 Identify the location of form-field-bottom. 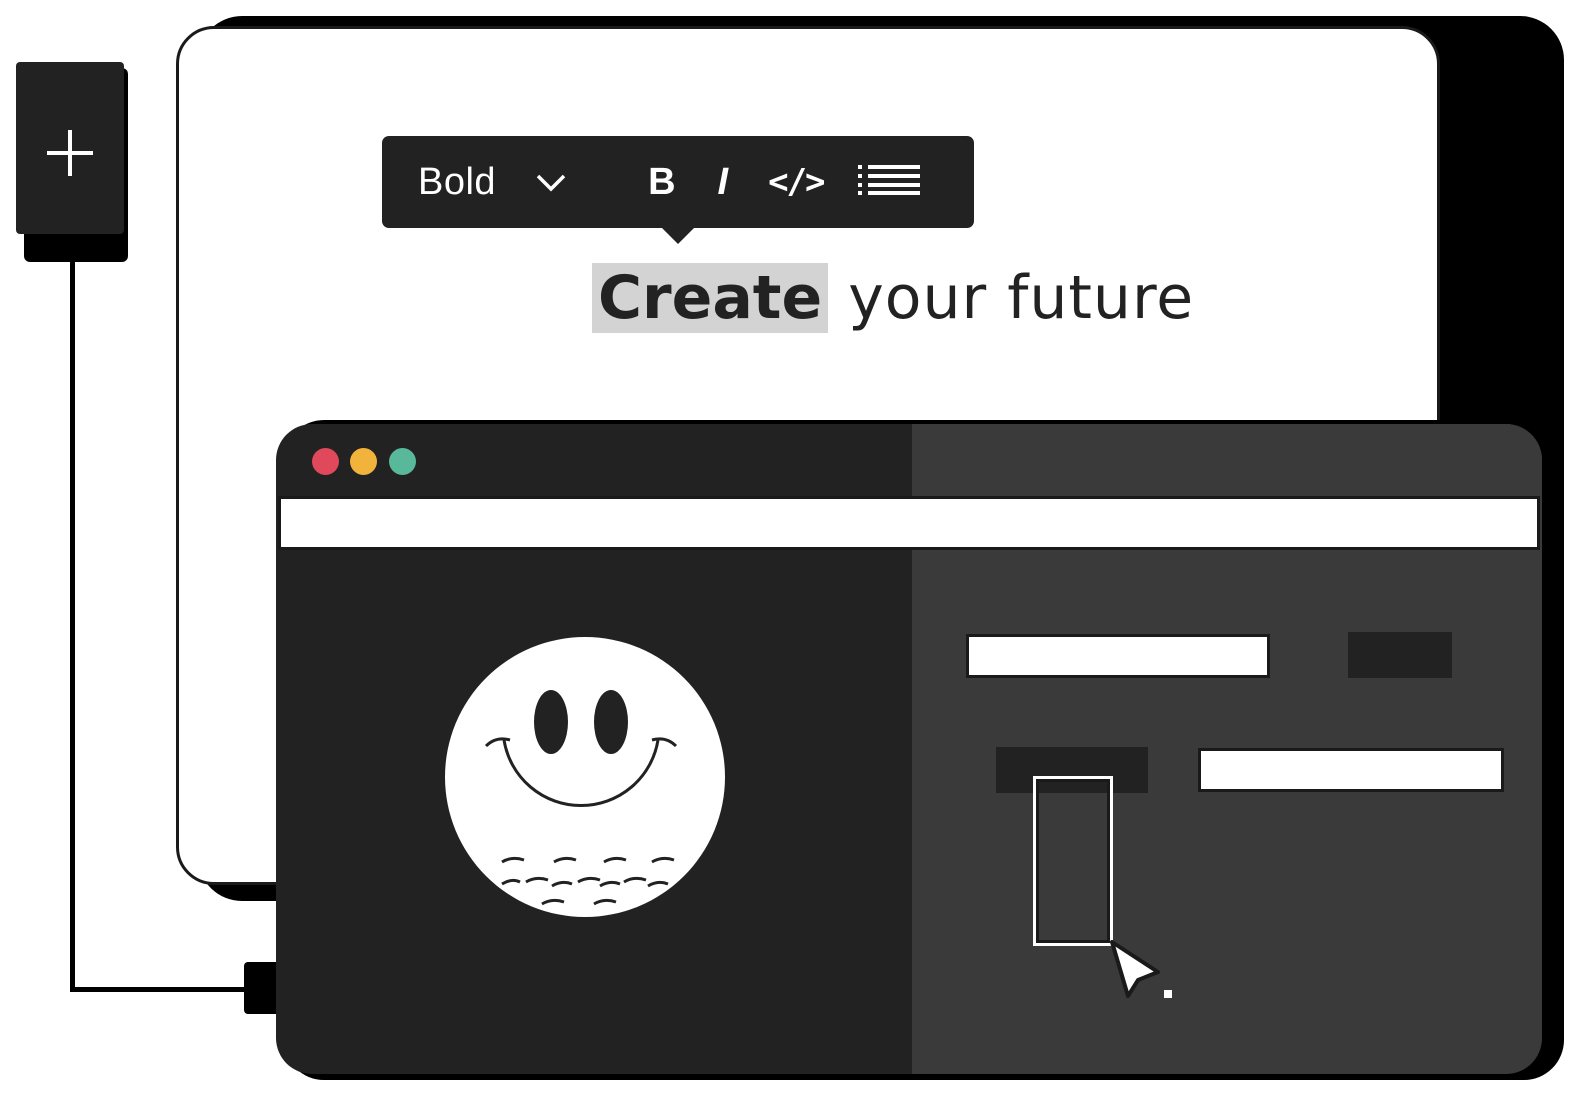
(1351, 770).